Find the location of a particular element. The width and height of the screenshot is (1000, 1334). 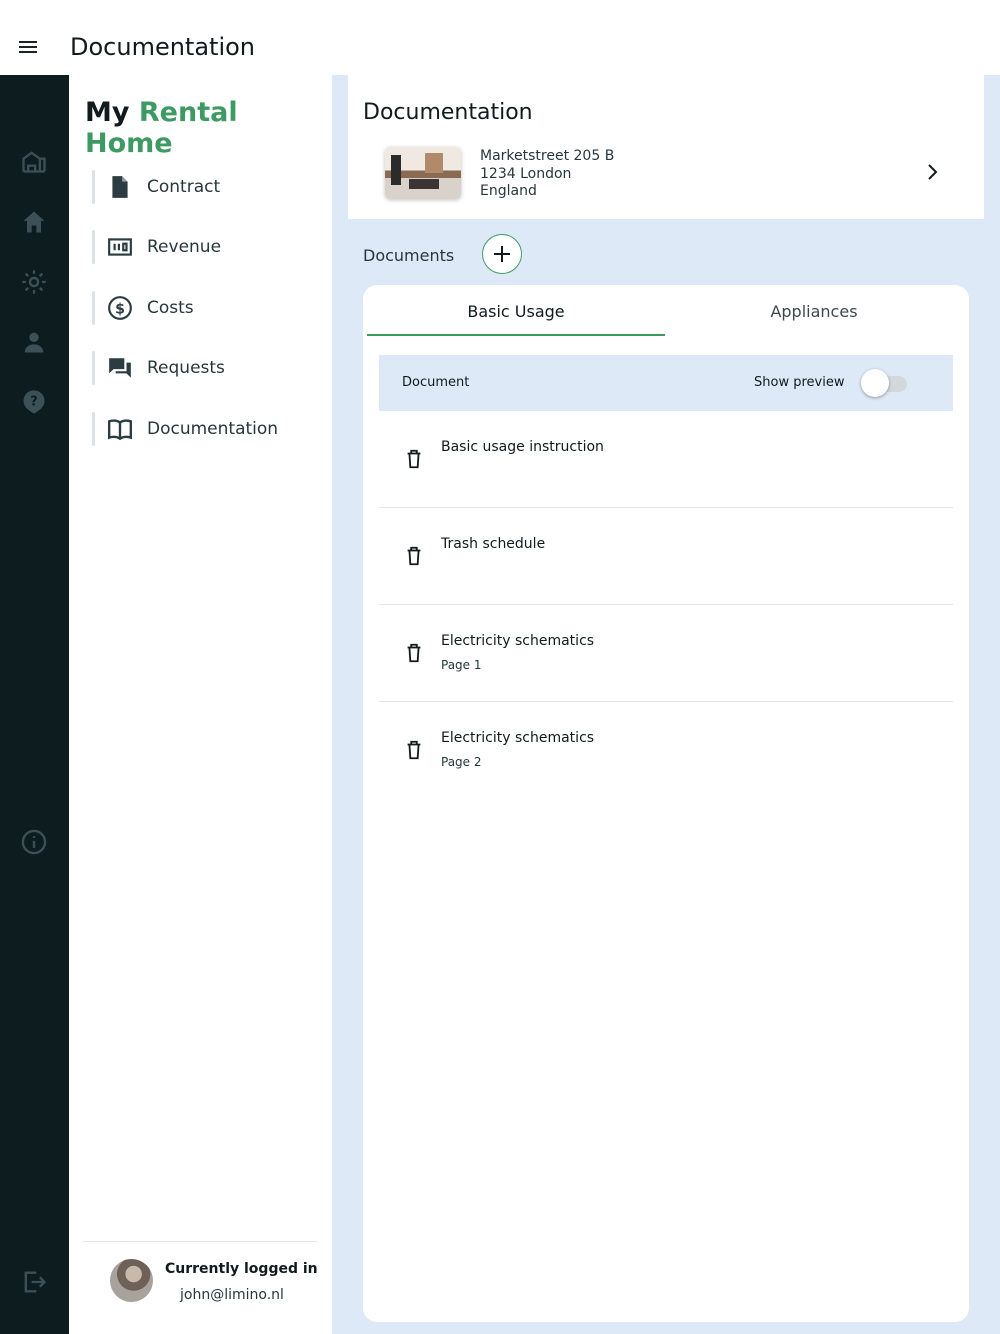

add-document-button is located at coordinates (502, 254).